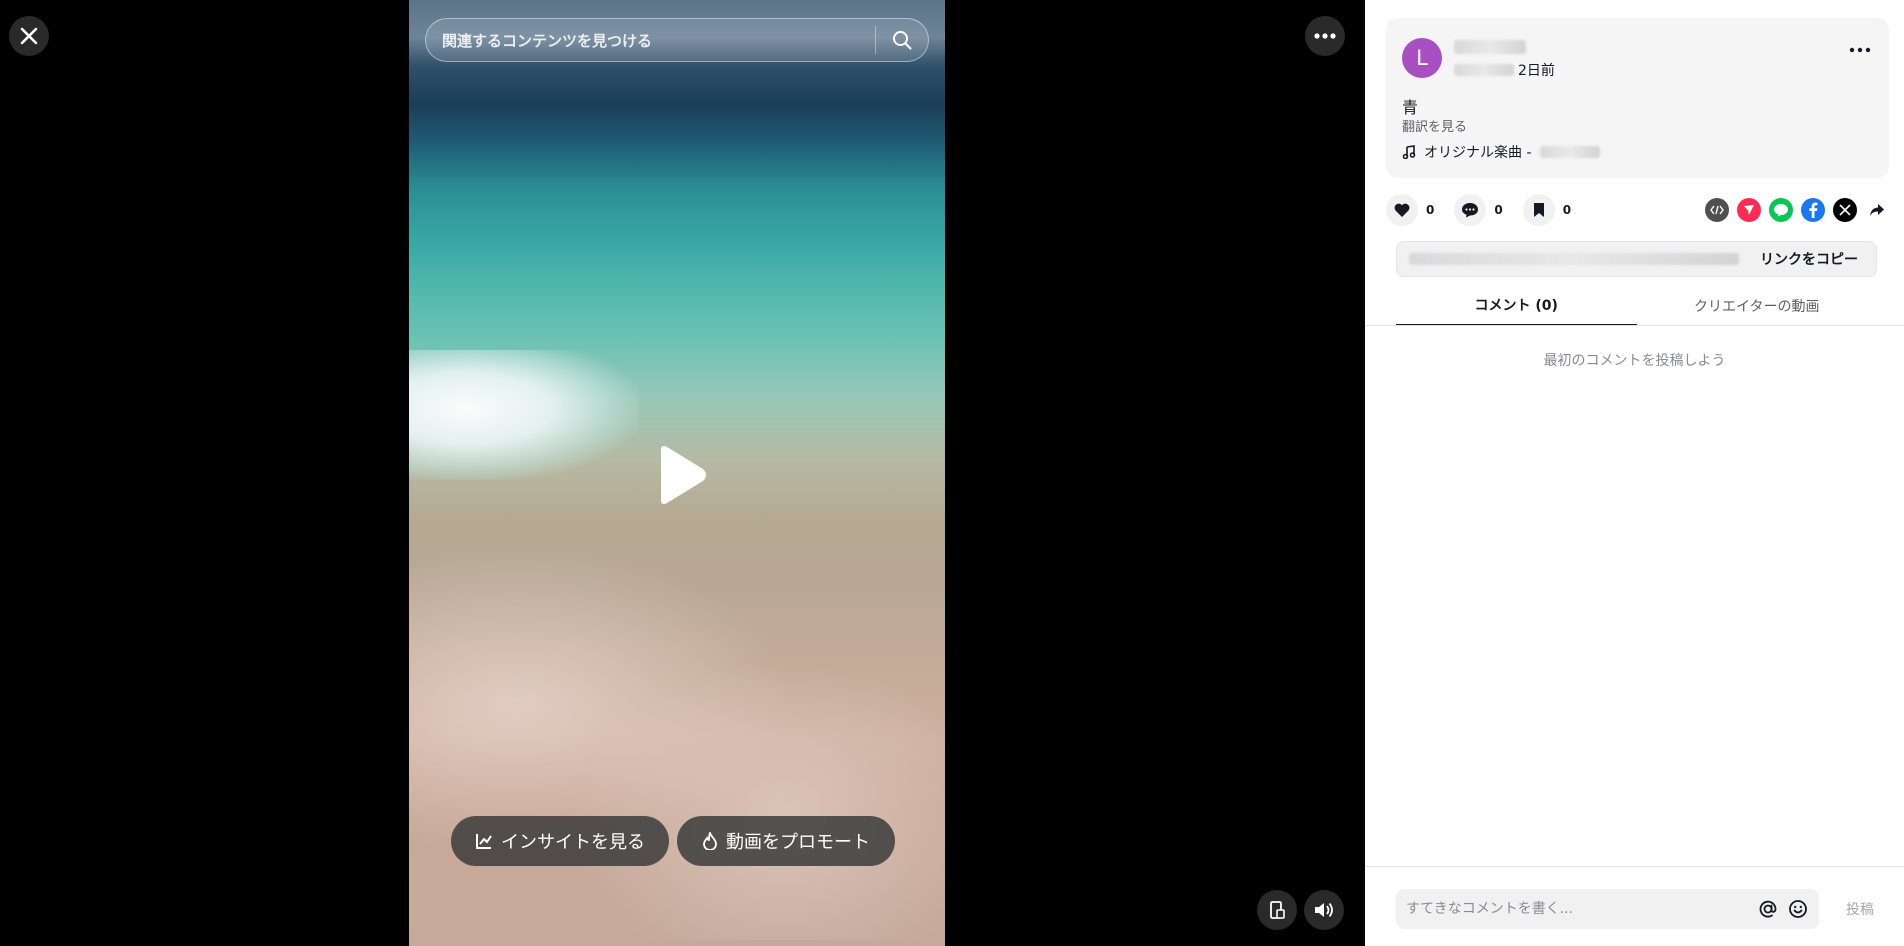 This screenshot has height=946, width=1904. Describe the element at coordinates (1757, 306) in the screenshot. I see `tab-creator-videos: クリエイターの動画` at that location.